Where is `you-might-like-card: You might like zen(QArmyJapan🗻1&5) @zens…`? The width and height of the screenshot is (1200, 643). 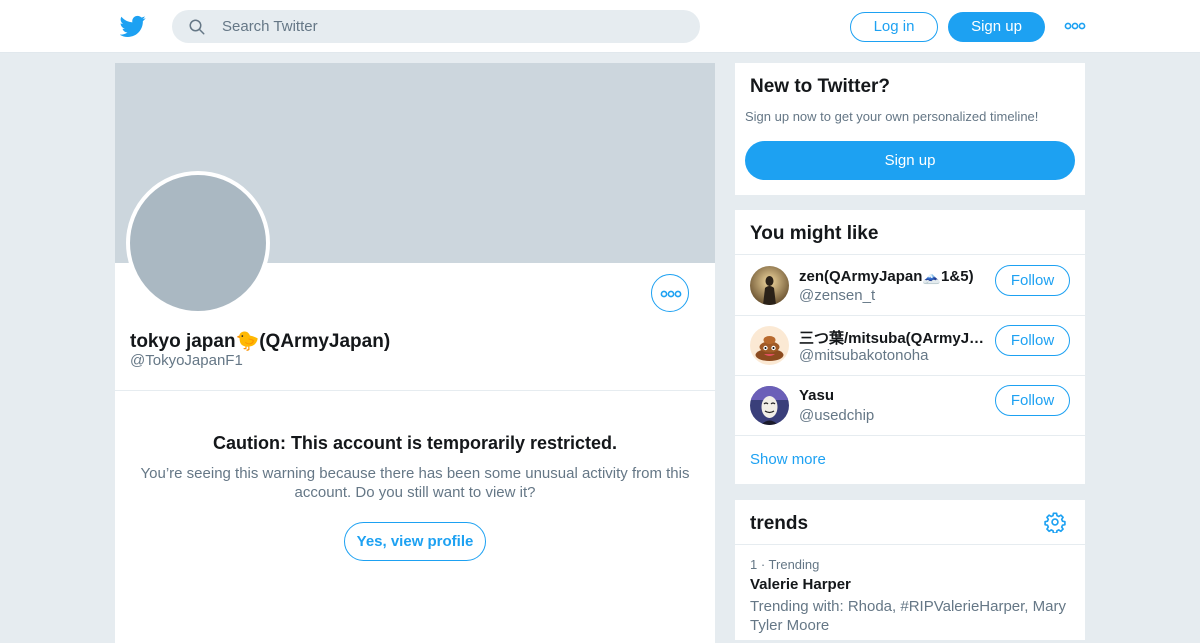 you-might-like-card: You might like zen(QArmyJapan🗻1&5) @zens… is located at coordinates (910, 347).